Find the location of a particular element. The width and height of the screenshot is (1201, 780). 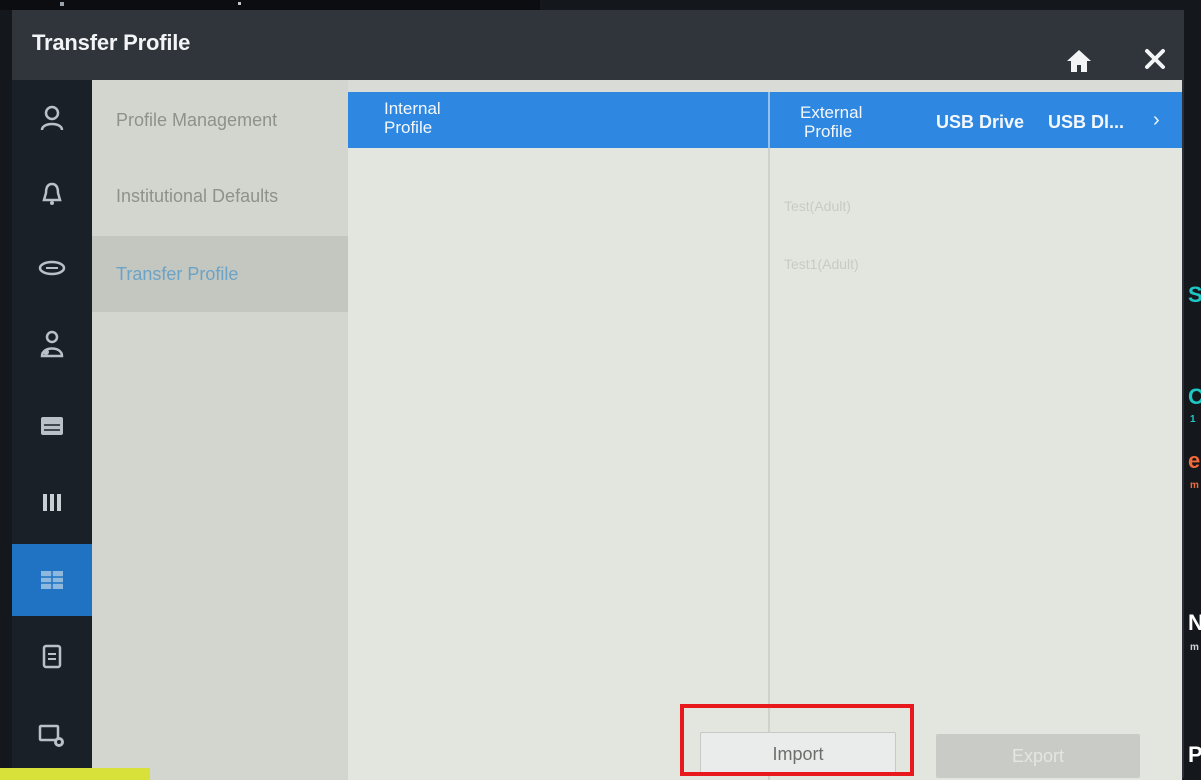

subnav-item-institutional-defaults: Institutional Defaults is located at coordinates (220, 196).